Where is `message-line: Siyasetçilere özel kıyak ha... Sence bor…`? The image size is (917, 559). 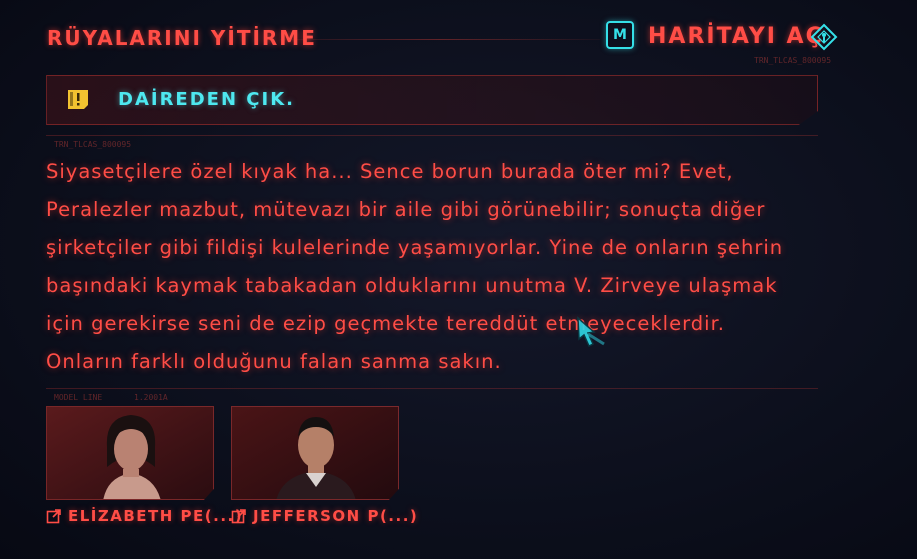 message-line: Siyasetçilere özel kıyak ha... Sence bor… is located at coordinates (390, 171).